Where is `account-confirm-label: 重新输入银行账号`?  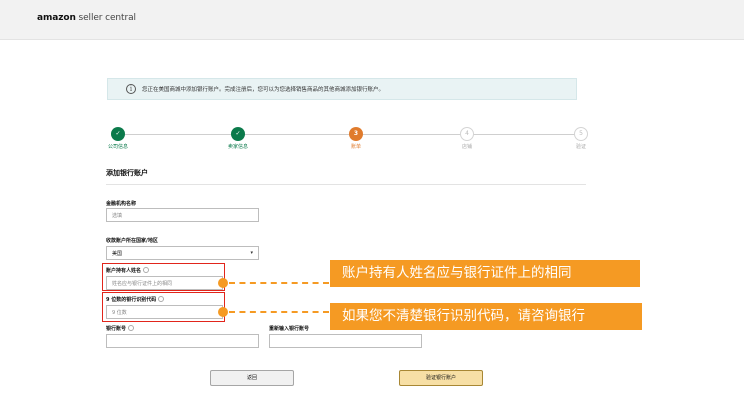 account-confirm-label: 重新输入银行账号 is located at coordinates (289, 328).